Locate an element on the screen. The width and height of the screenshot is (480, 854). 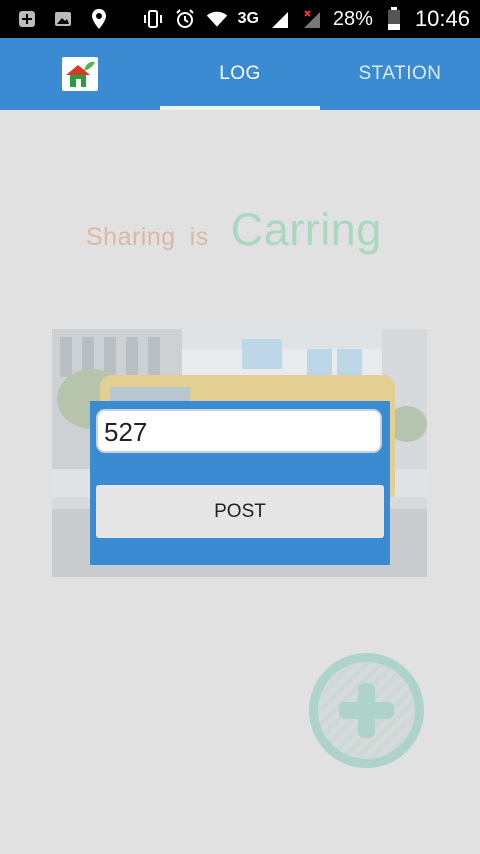
status-right-icons: 3G 28% 10:46 is located at coordinates (311, 18).